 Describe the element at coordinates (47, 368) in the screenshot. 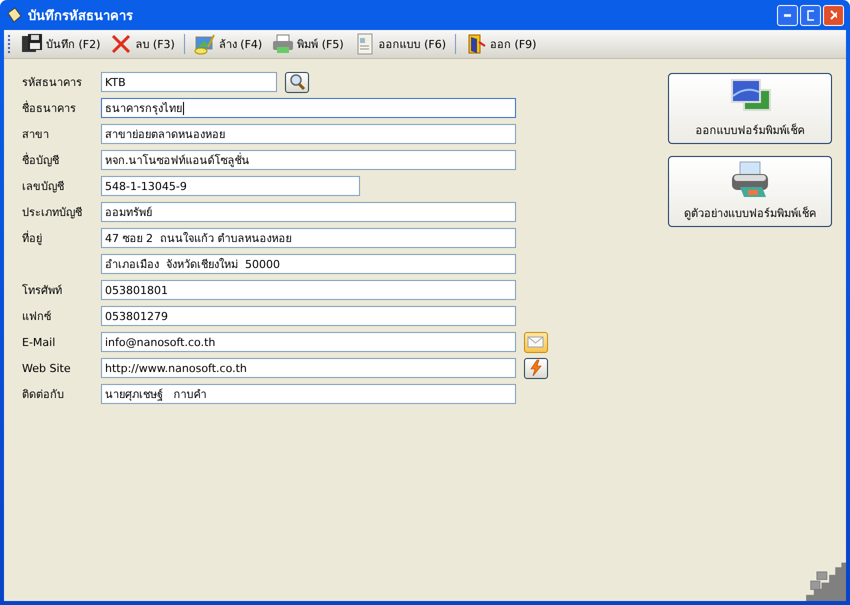

I see `field-label: Web Site` at that location.